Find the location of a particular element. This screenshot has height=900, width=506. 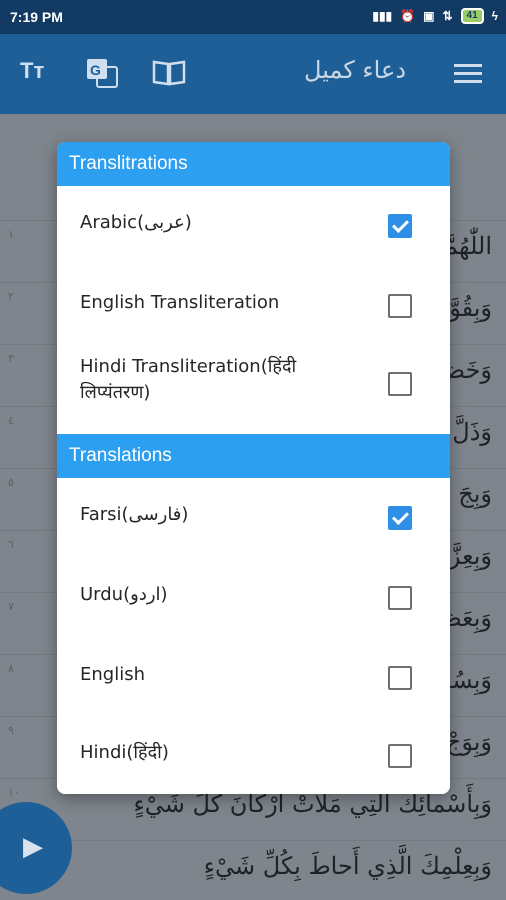

option-urdu: Urdu(اردو) is located at coordinates (253, 598).